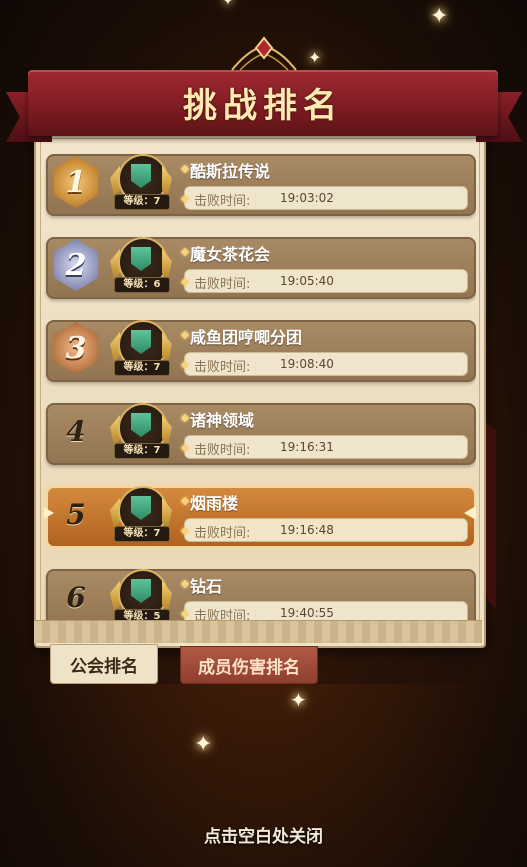 The width and height of the screenshot is (527, 867). I want to click on defeat-time-value: 19:16:31, so click(307, 447).